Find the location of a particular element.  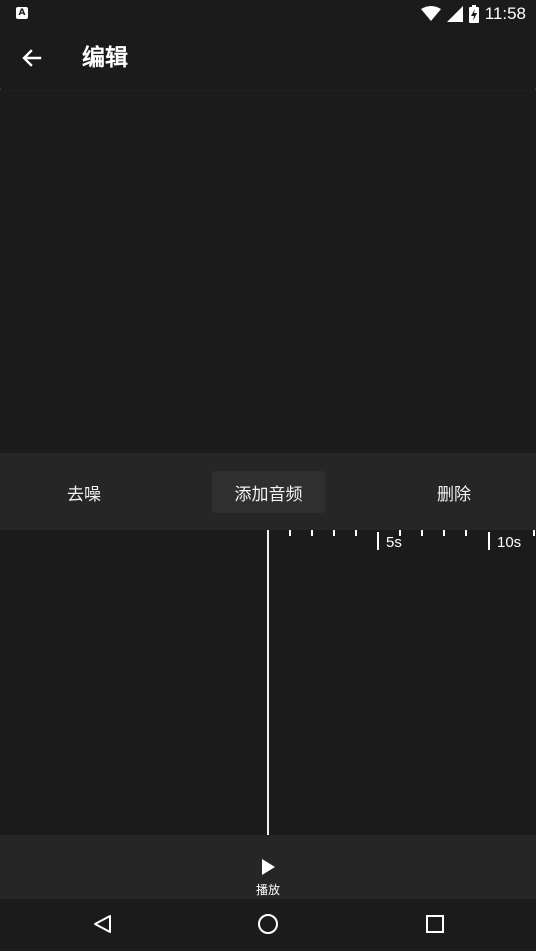

edit-toolbar: 去噪 添加音频 删除 is located at coordinates (268, 491).